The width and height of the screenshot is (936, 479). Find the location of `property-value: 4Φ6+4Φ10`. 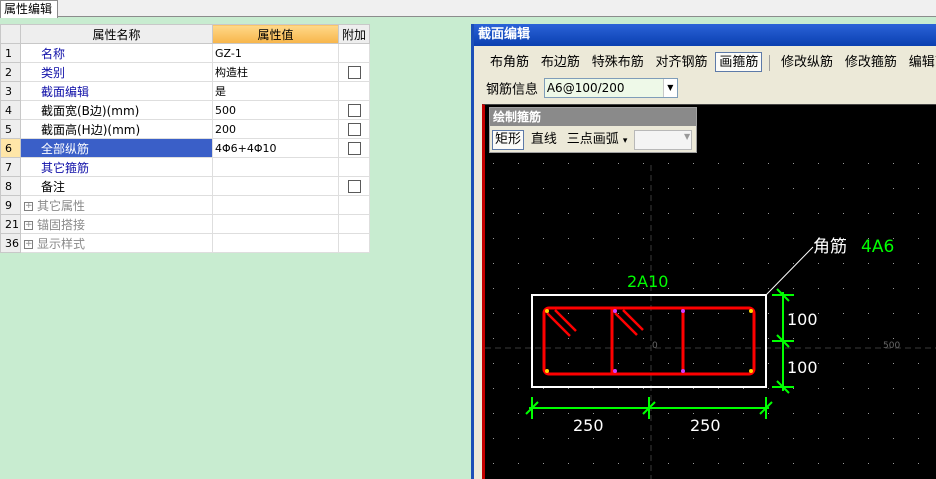

property-value: 4Φ6+4Φ10 is located at coordinates (275, 148).